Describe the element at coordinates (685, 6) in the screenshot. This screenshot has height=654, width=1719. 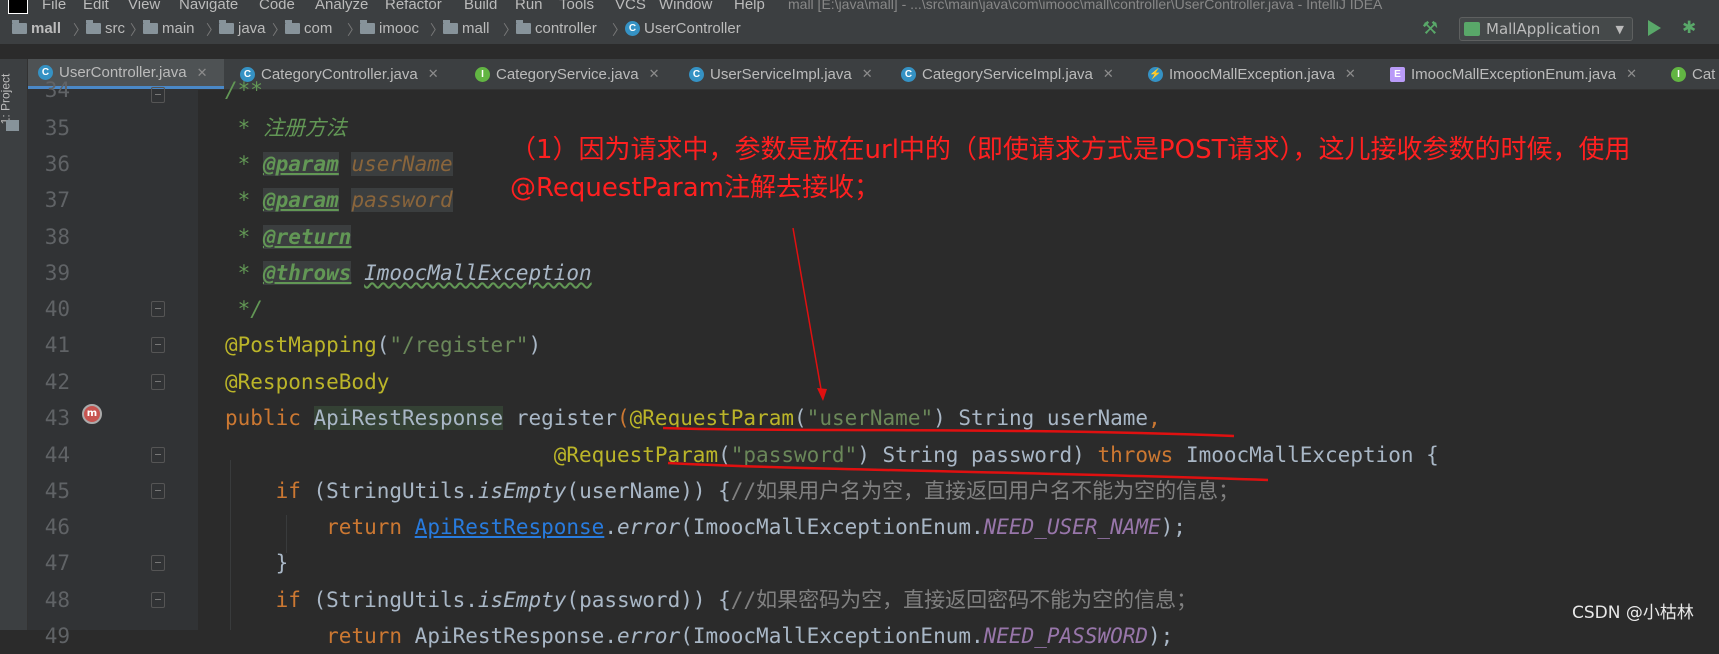
I see `menu-window: Window` at that location.